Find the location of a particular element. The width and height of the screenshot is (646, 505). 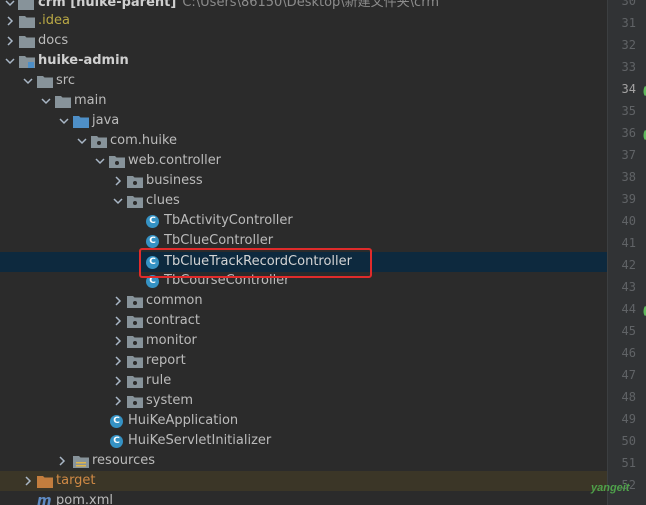

tree-row-common: common is located at coordinates (303, 301).